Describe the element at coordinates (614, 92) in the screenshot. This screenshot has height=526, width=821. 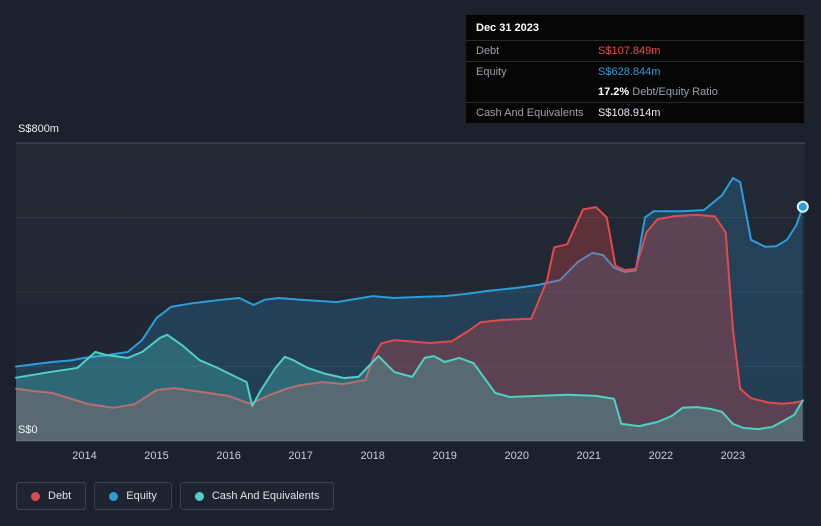
I see `tooltip-ratio-number: 17.2%` at that location.